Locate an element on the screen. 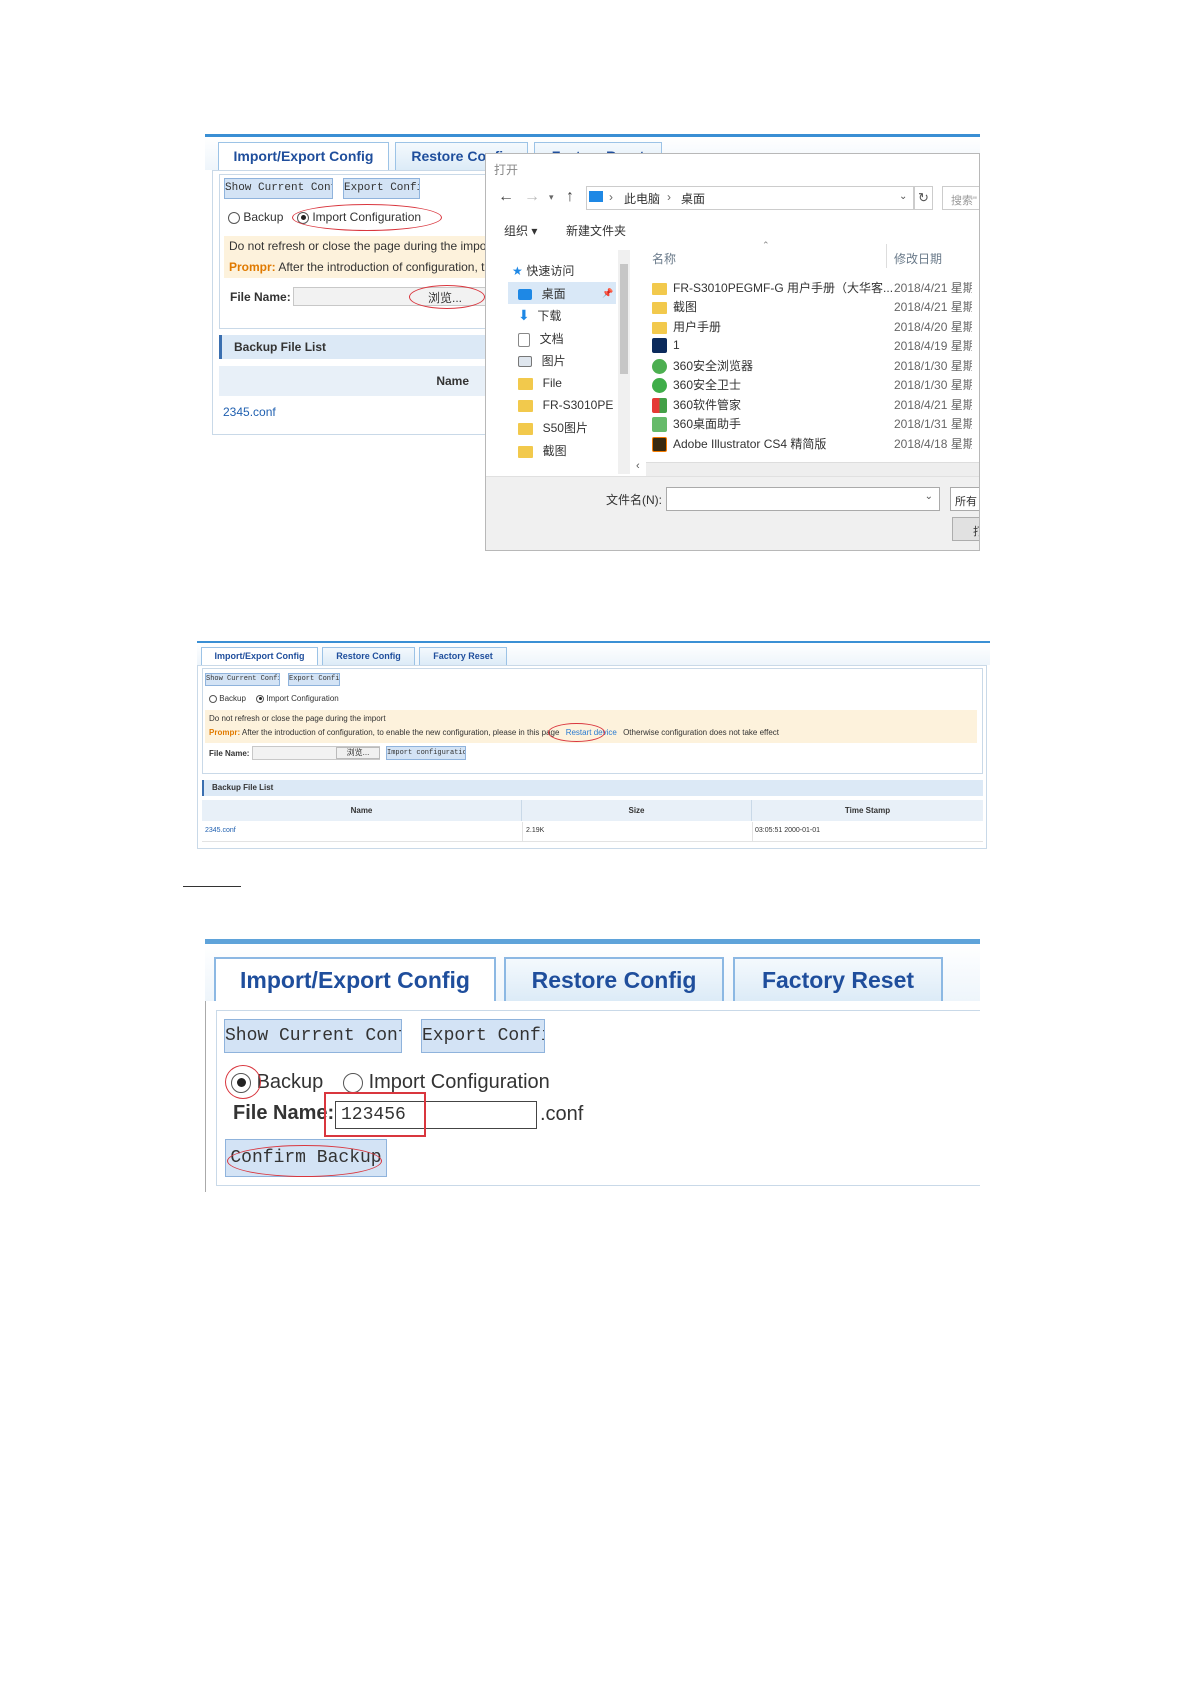 This screenshot has width=1191, height=1684. up-arrow-icon: ↑ is located at coordinates (570, 197).